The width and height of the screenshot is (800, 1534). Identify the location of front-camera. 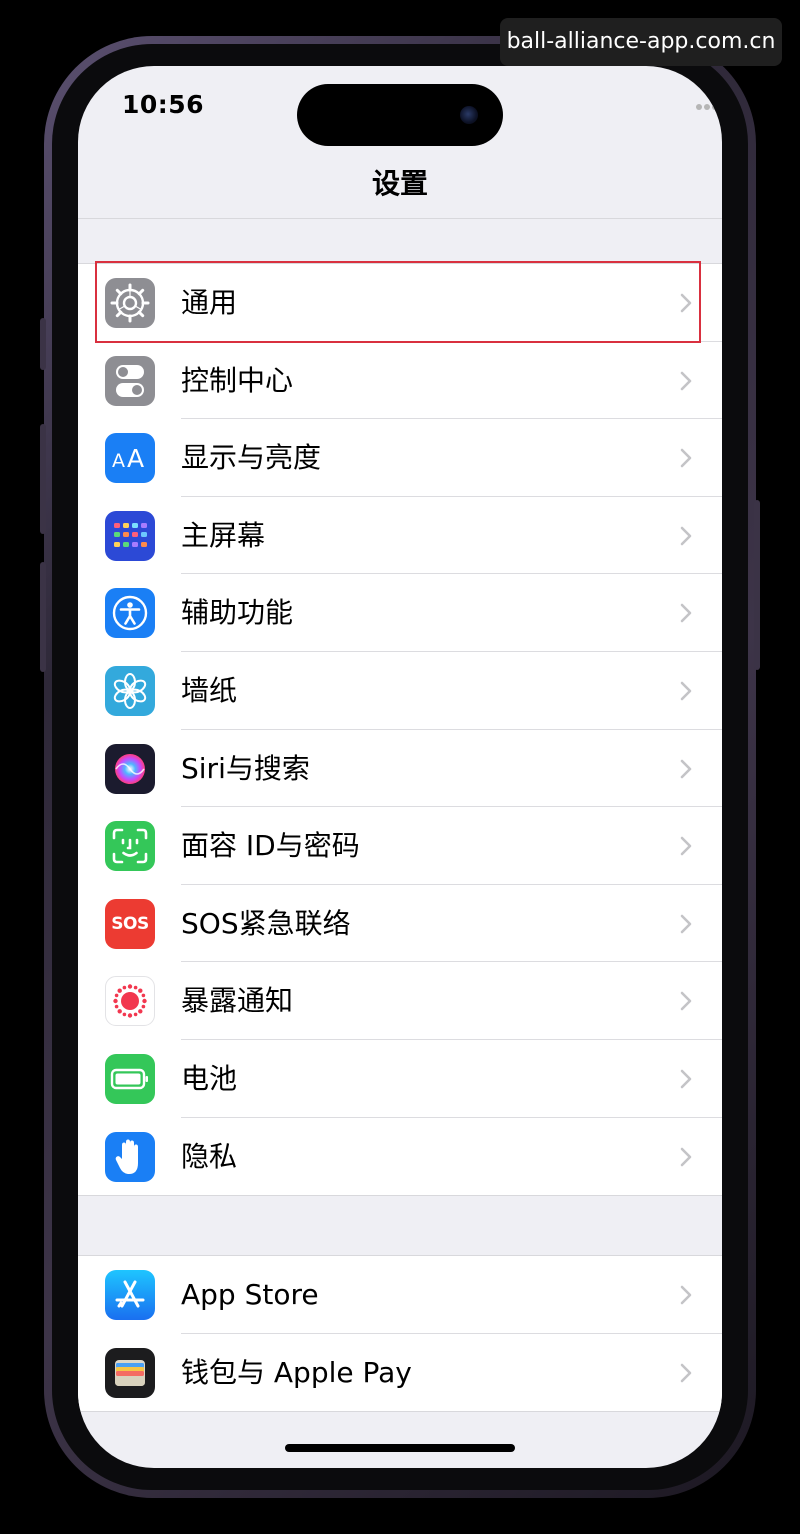
(469, 115).